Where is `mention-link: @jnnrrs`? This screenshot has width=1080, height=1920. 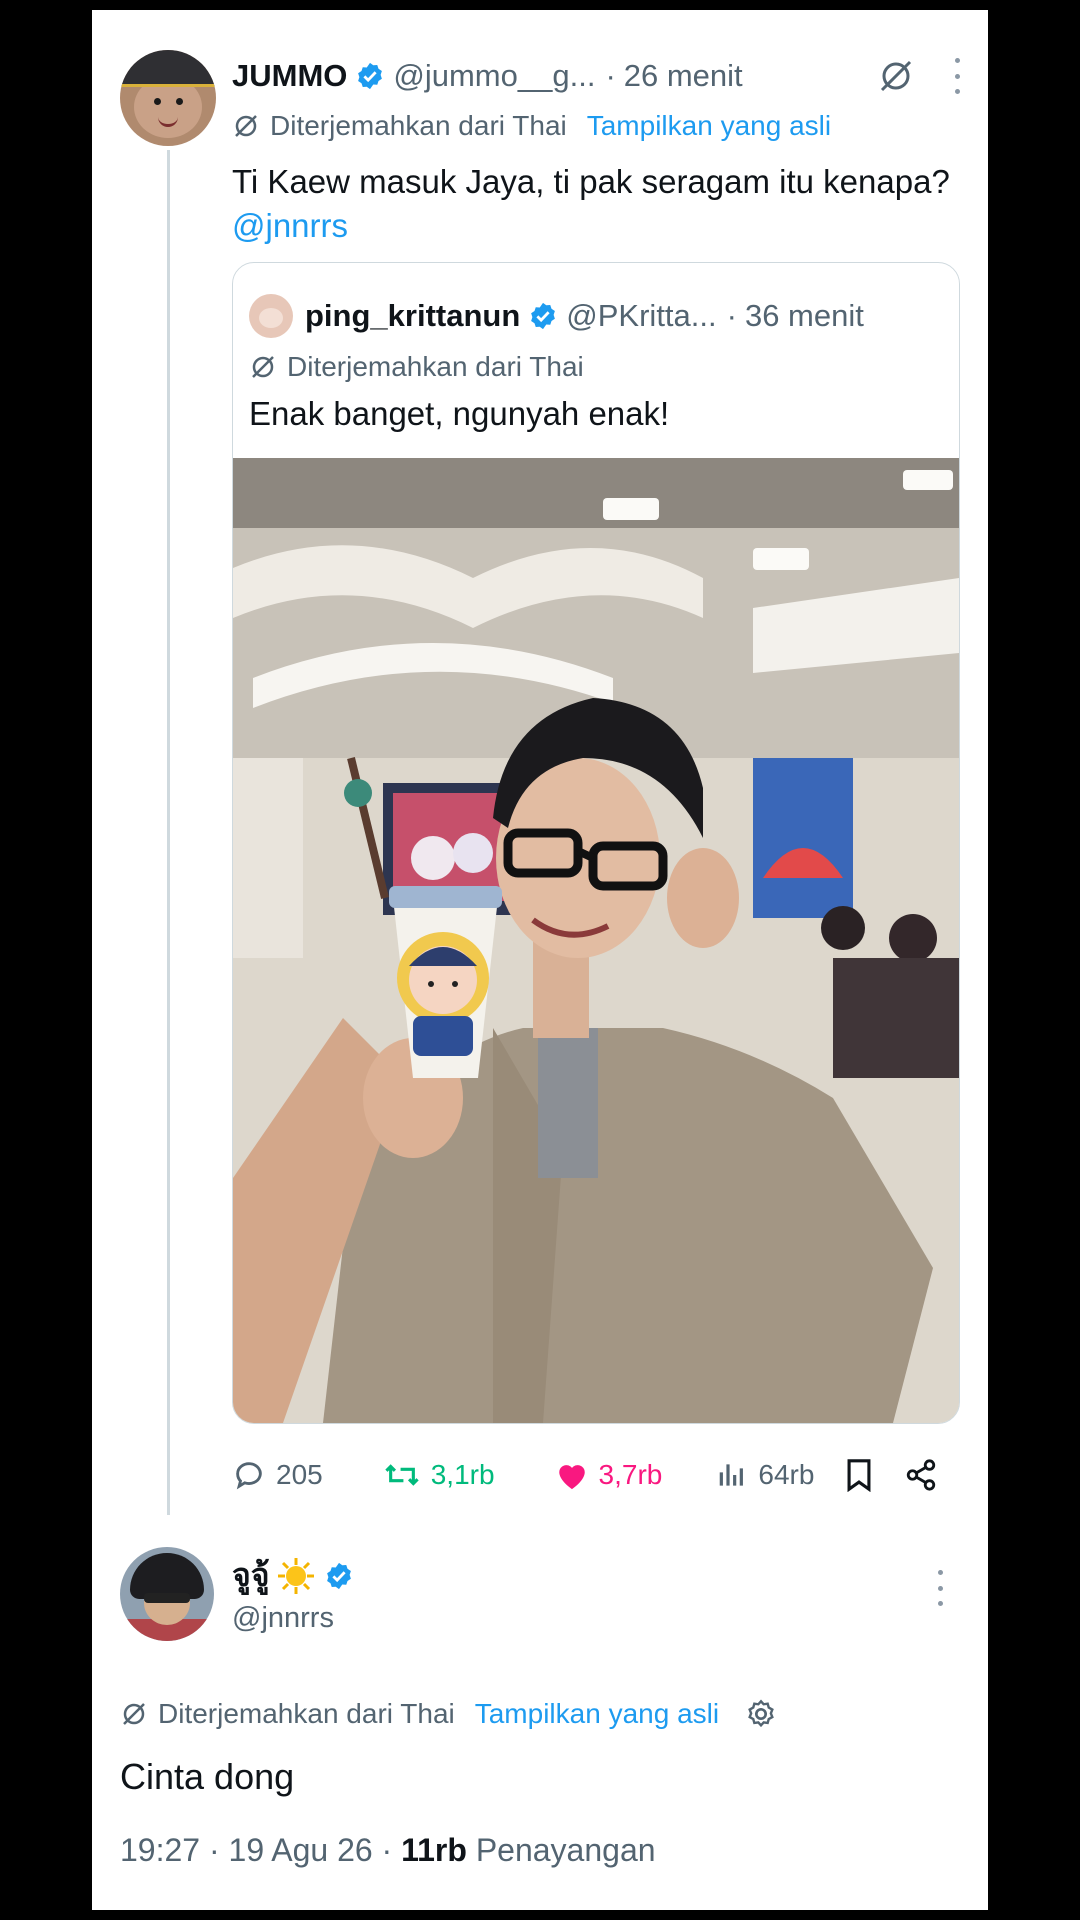
mention-link: @jnnrrs is located at coordinates (290, 225).